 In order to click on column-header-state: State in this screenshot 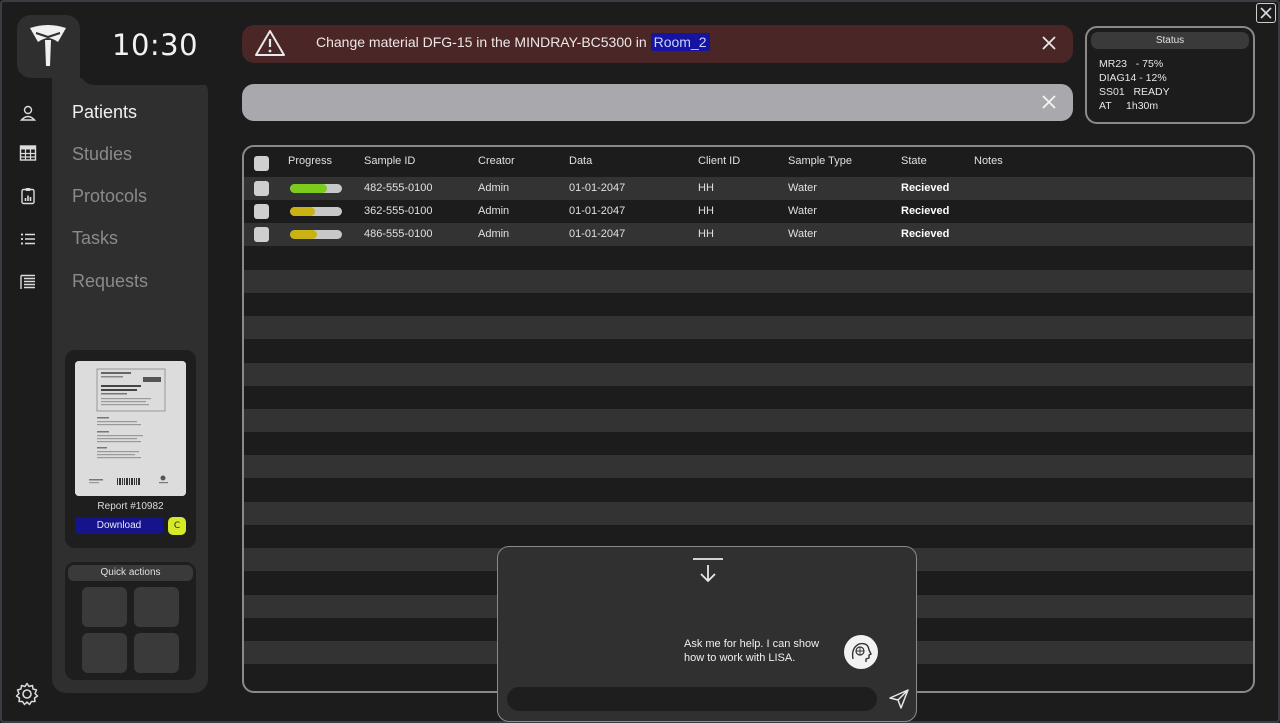, I will do `click(914, 161)`.